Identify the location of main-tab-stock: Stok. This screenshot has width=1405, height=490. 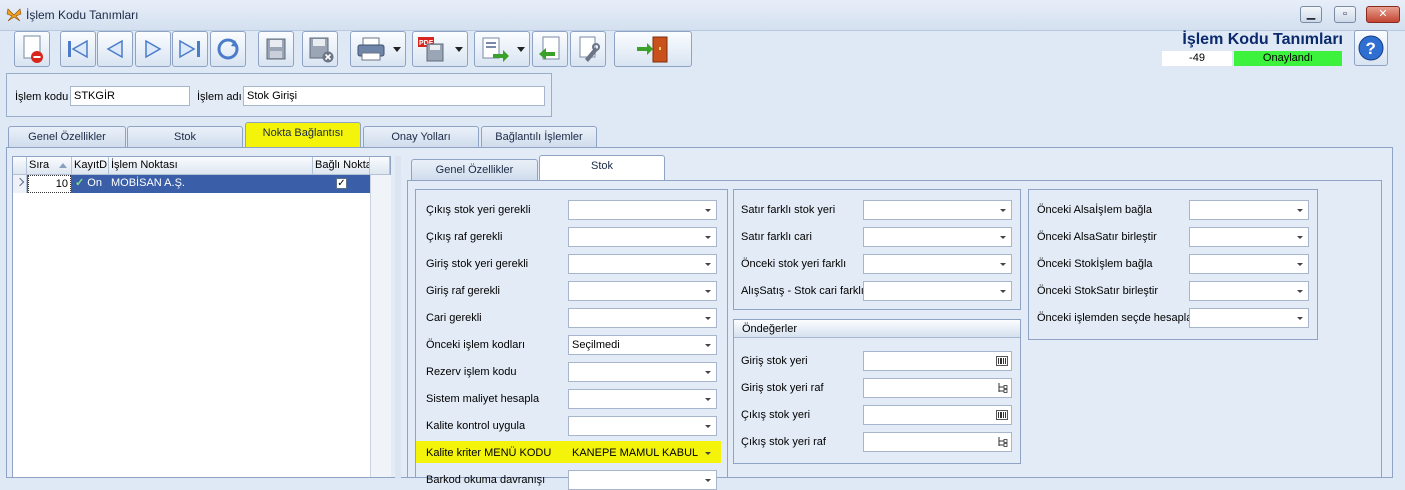
(185, 137).